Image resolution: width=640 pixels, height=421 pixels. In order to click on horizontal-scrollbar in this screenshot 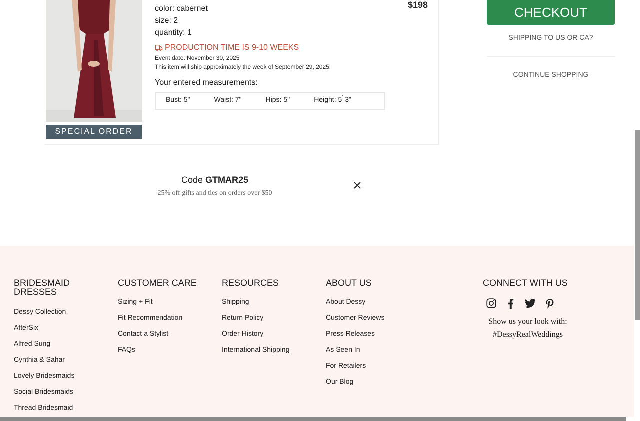, I will do `click(313, 419)`.